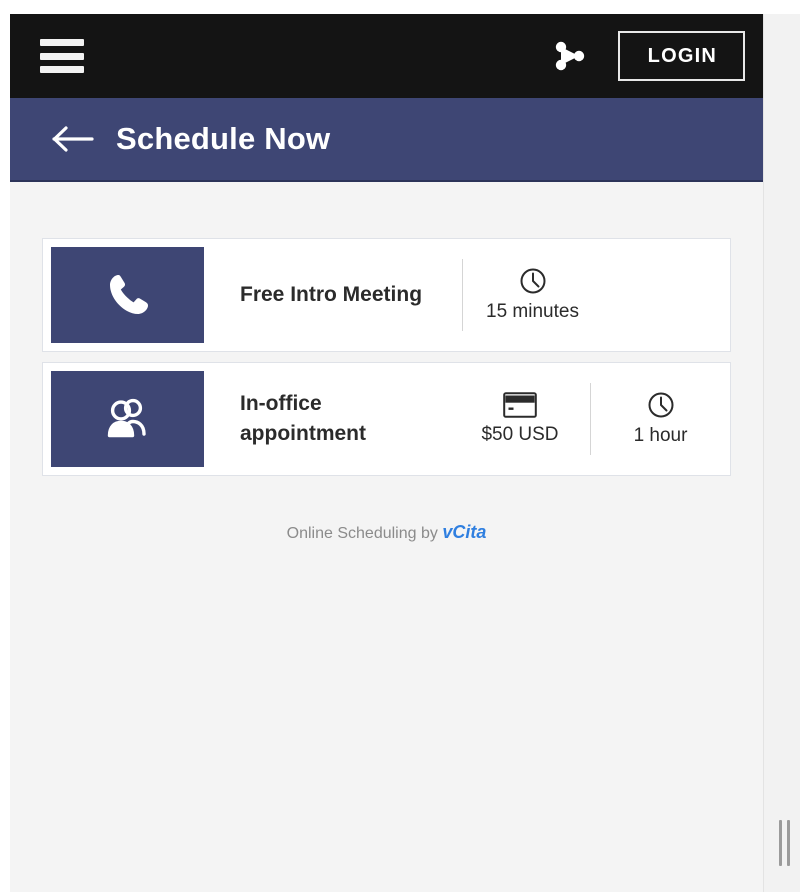 This screenshot has width=800, height=892. Describe the element at coordinates (464, 532) in the screenshot. I see `vcita-brand-link: vCita` at that location.